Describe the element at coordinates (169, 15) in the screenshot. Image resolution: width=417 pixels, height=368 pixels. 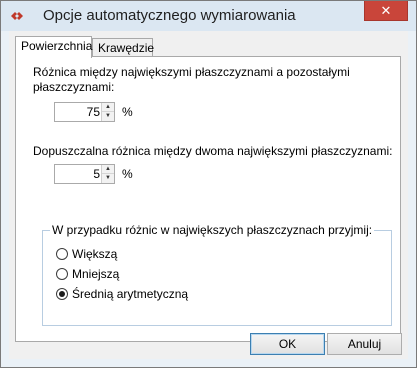
I see `window-title: Opcje automatycznego wymiarowania` at that location.